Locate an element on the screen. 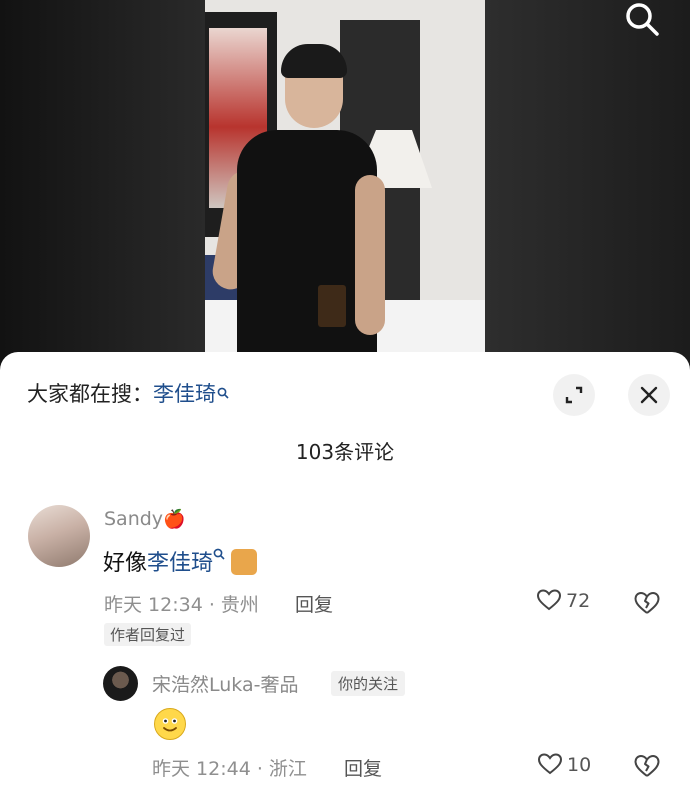 This screenshot has height=802, width=690. comment-text-prefix: 好像 is located at coordinates (125, 563).